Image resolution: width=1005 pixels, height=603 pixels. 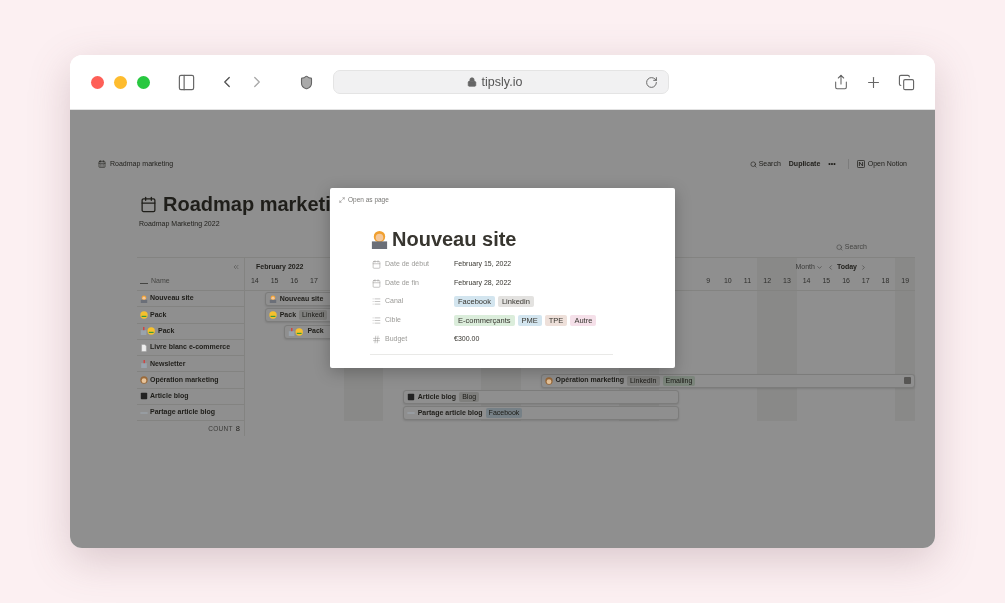 I want to click on share-icon, so click(x=841, y=82).